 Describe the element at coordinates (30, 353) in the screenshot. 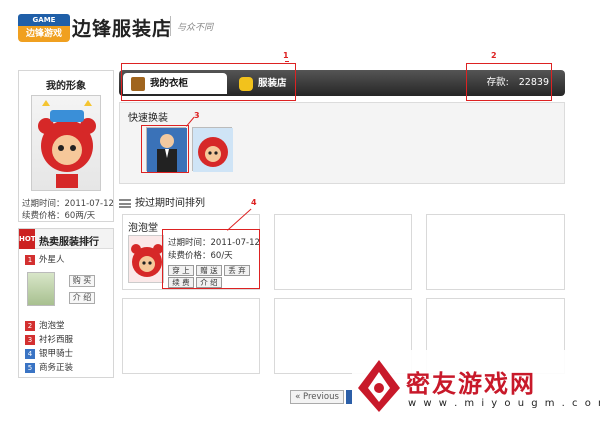

I see `rank-number: 4` at that location.